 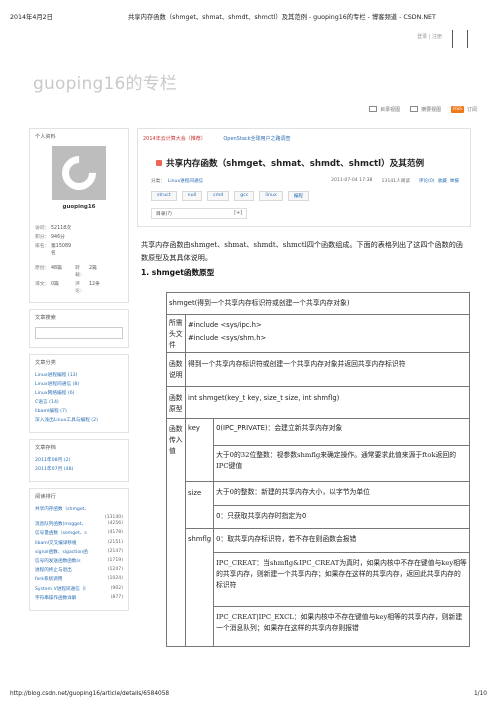 I want to click on report-link: 举报, so click(x=454, y=181).